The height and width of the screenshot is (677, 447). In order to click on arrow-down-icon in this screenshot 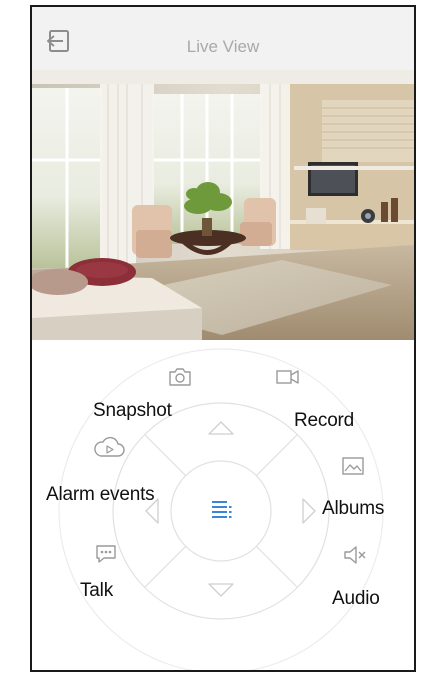, I will do `click(221, 590)`.